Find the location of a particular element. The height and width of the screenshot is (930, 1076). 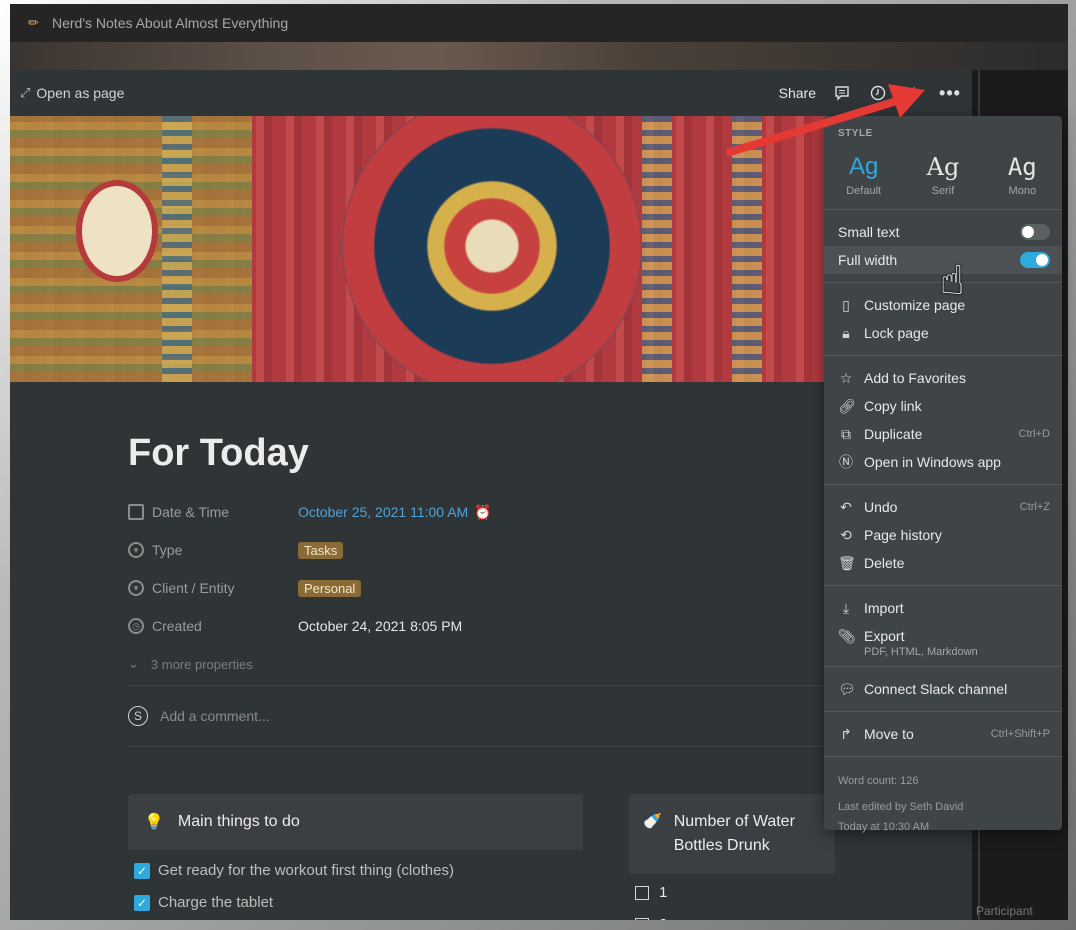

number-checklist-item: 1 is located at coordinates (651, 892).